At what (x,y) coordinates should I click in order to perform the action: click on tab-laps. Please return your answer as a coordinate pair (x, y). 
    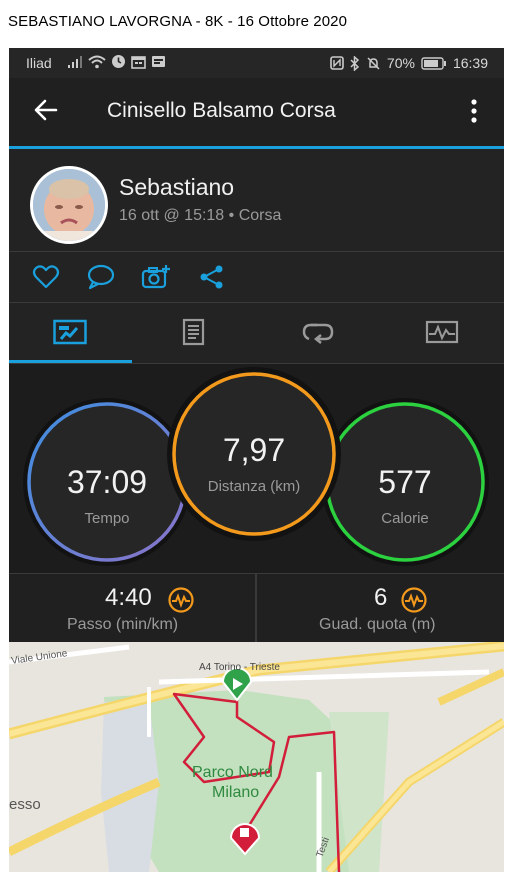
    Looking at the image, I should click on (318, 333).